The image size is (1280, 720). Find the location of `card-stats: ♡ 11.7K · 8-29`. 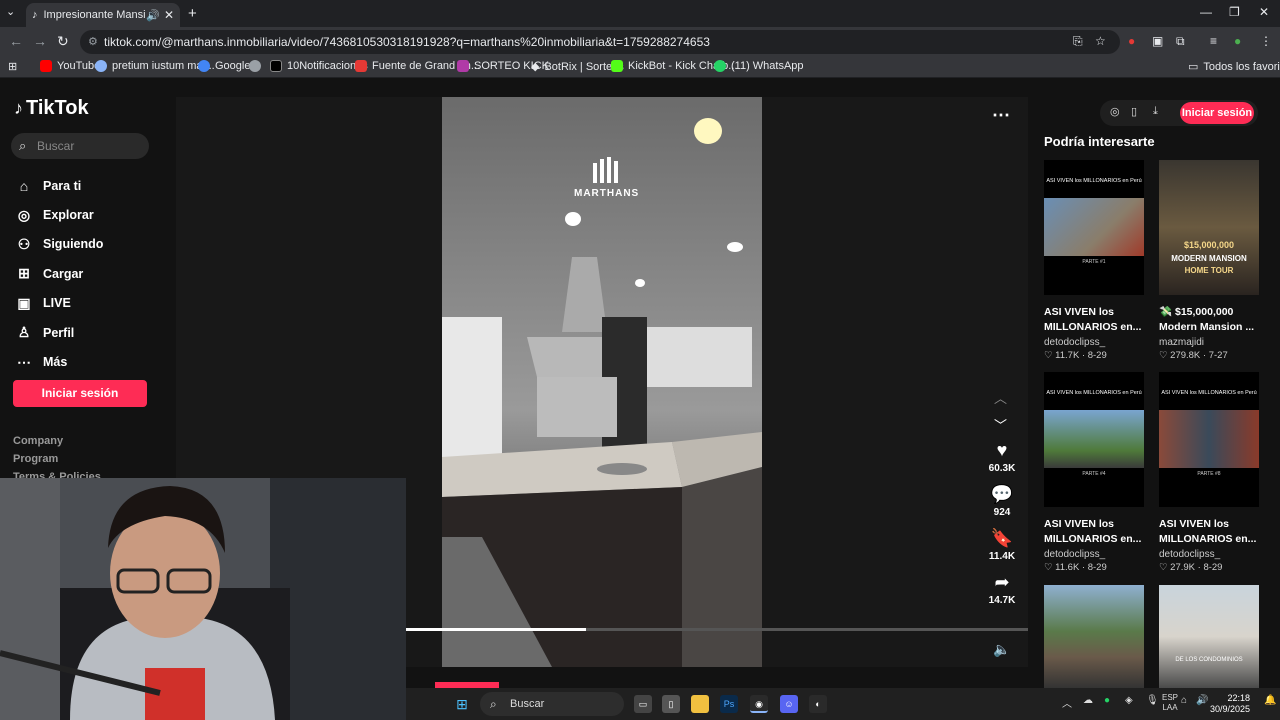

card-stats: ♡ 11.7K · 8-29 is located at coordinates (1075, 355).